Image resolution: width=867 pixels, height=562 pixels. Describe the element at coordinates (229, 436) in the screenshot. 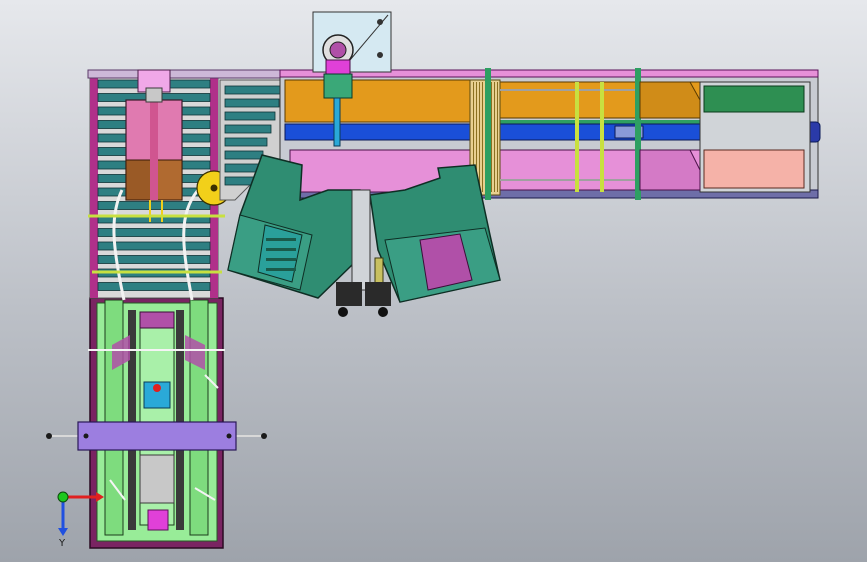

I see `cross-bar-bolt-right` at that location.